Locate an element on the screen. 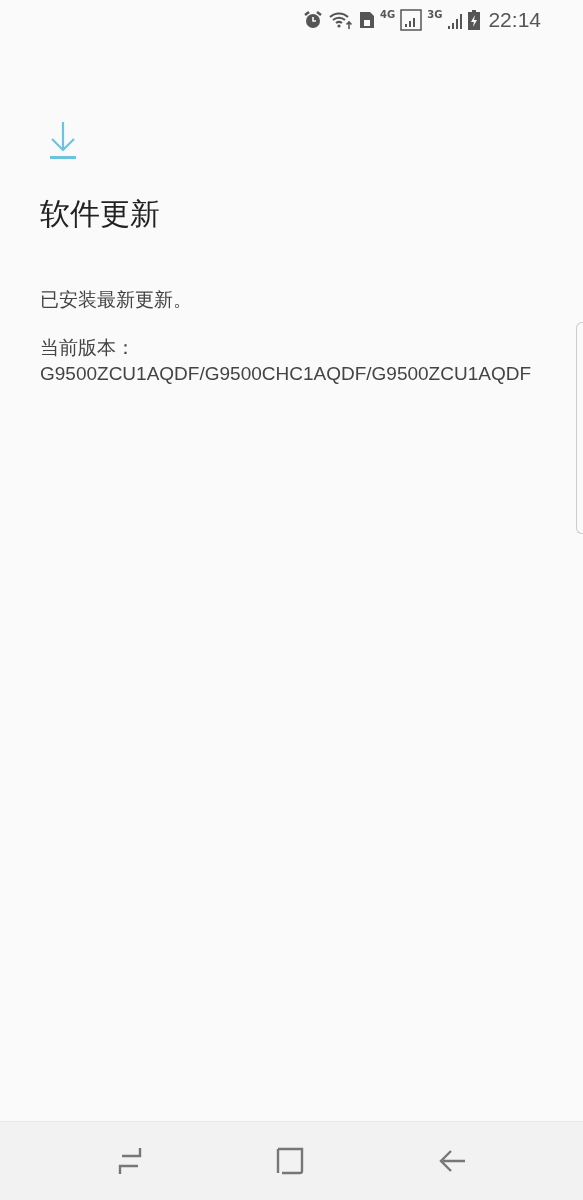  current-version-text: 当前版本：G9500ZCU1AQDF/G9500CHC1AQDF/G9500ZCU1AQDF is located at coordinates (286, 361).